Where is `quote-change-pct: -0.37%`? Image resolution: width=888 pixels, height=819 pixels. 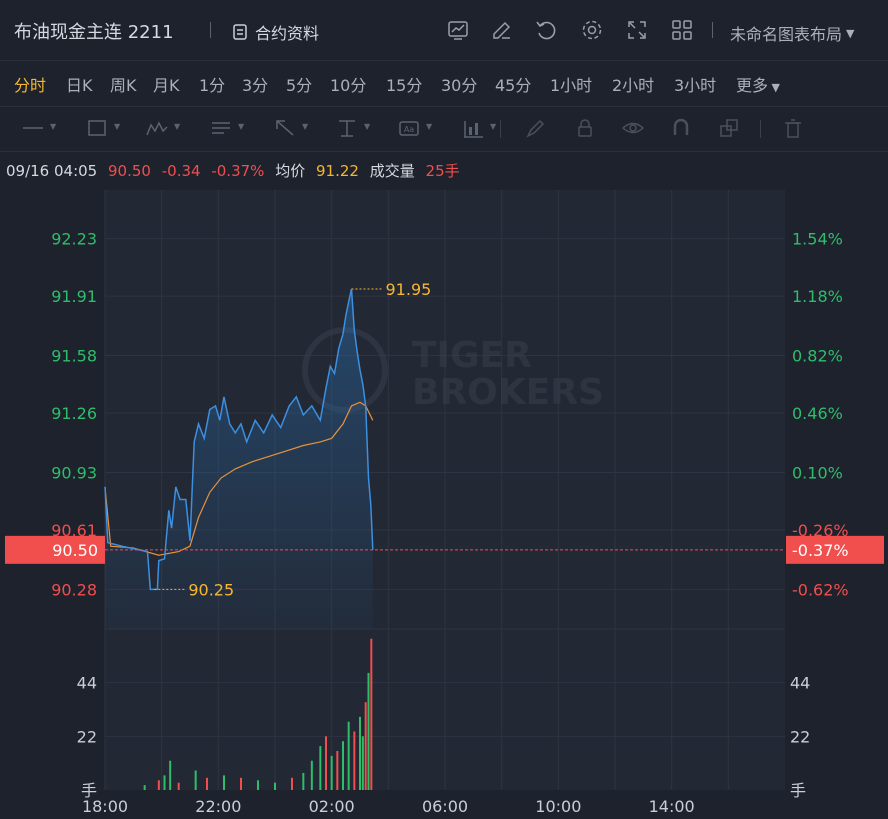
quote-change-pct: -0.37% is located at coordinates (238, 171).